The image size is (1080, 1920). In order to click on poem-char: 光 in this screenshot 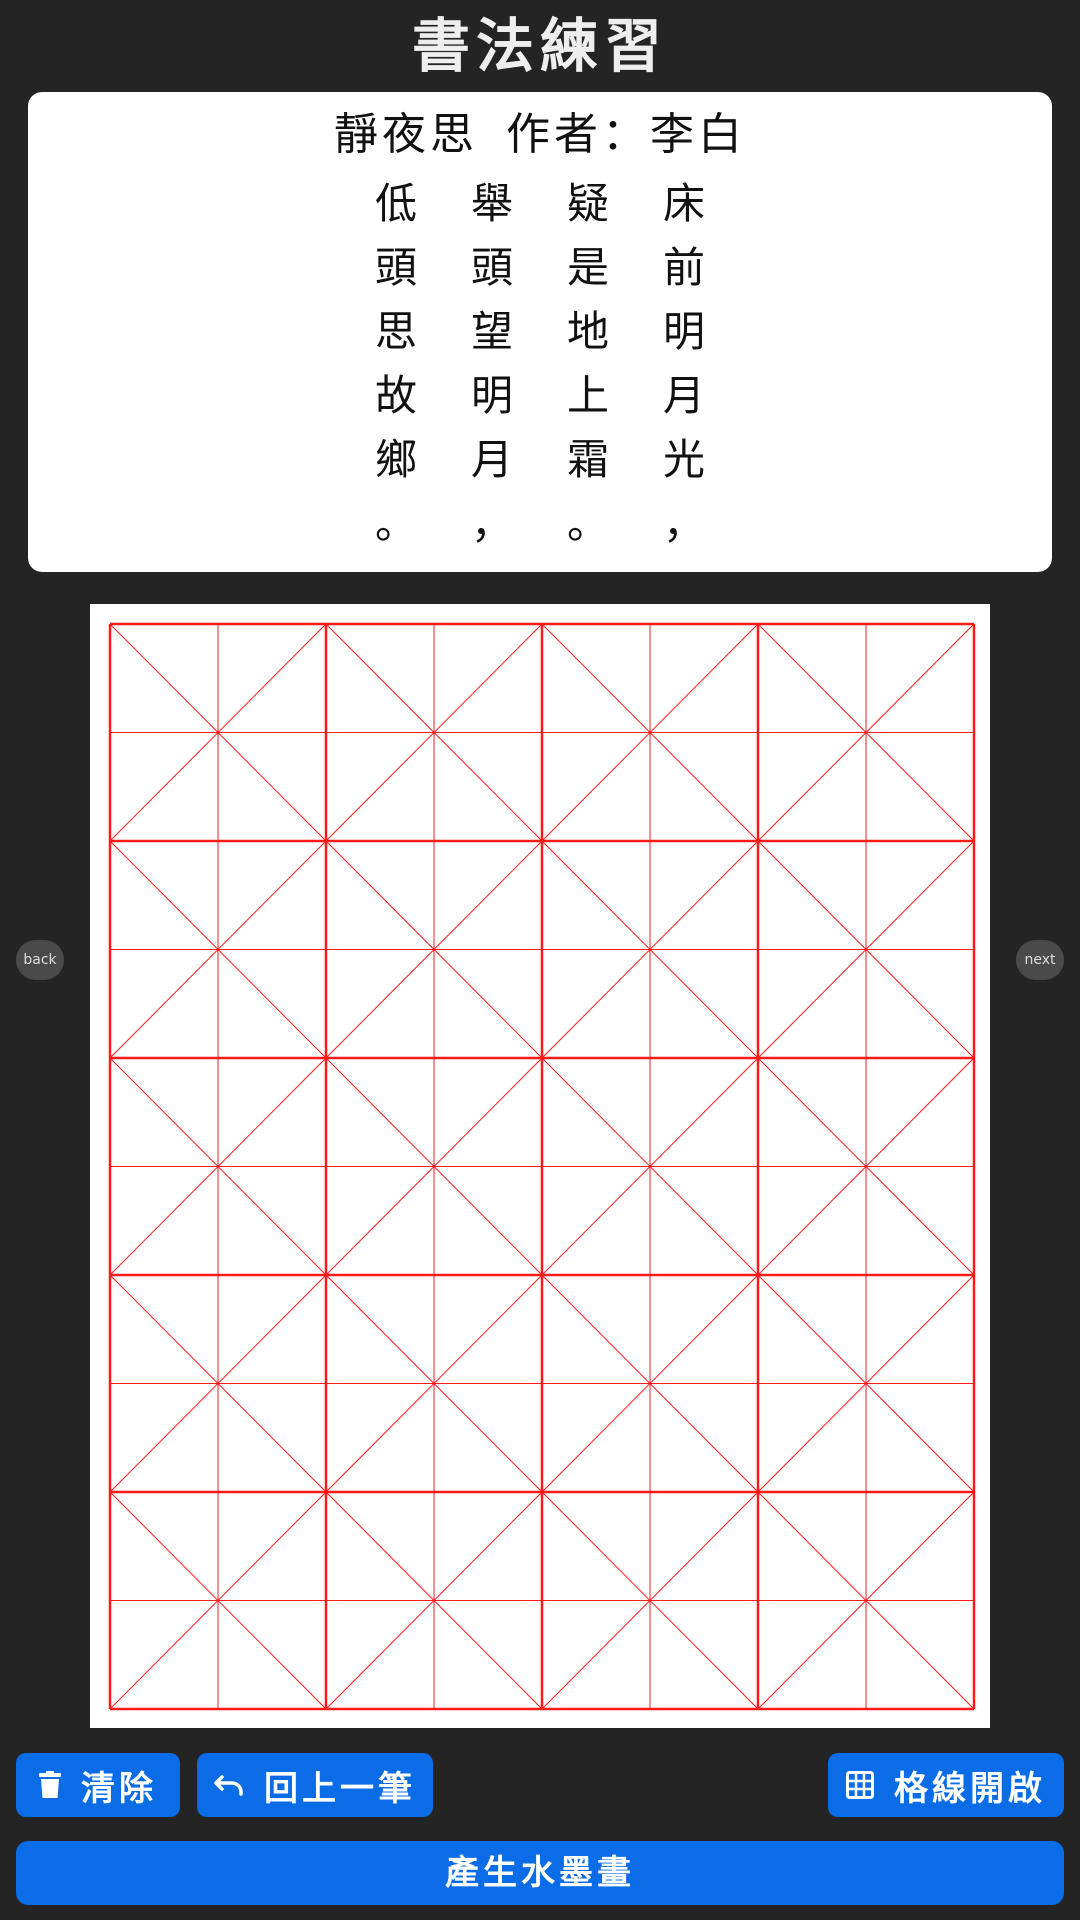, I will do `click(683, 459)`.